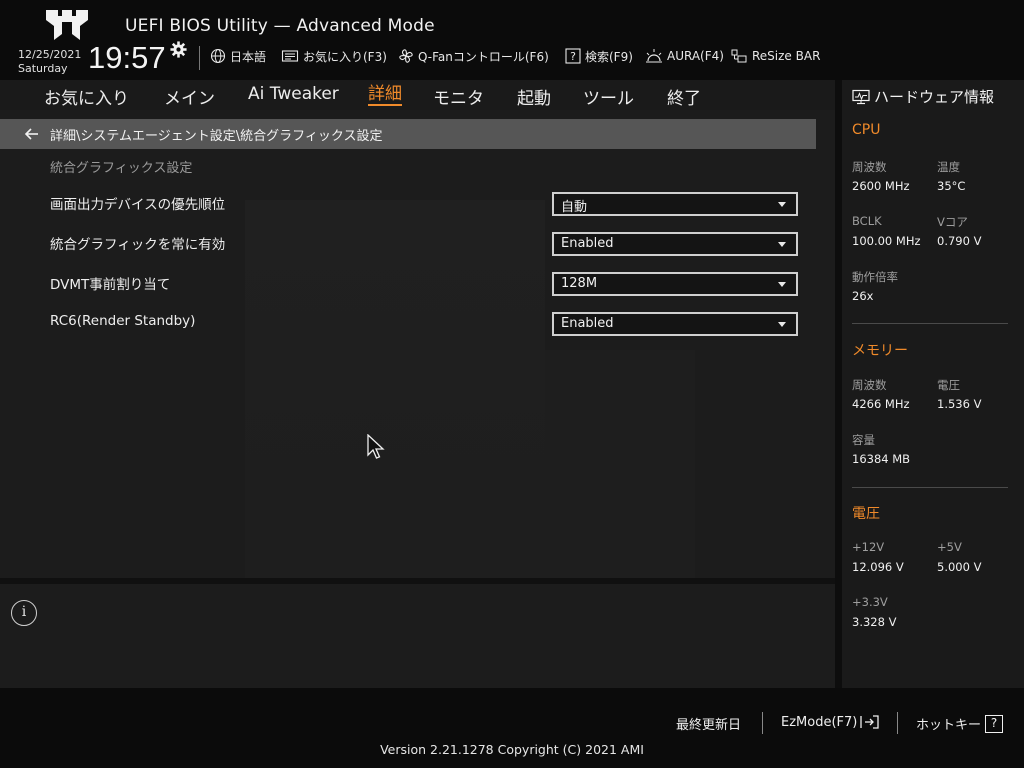  I want to click on menu-tool: ツール, so click(608, 96).